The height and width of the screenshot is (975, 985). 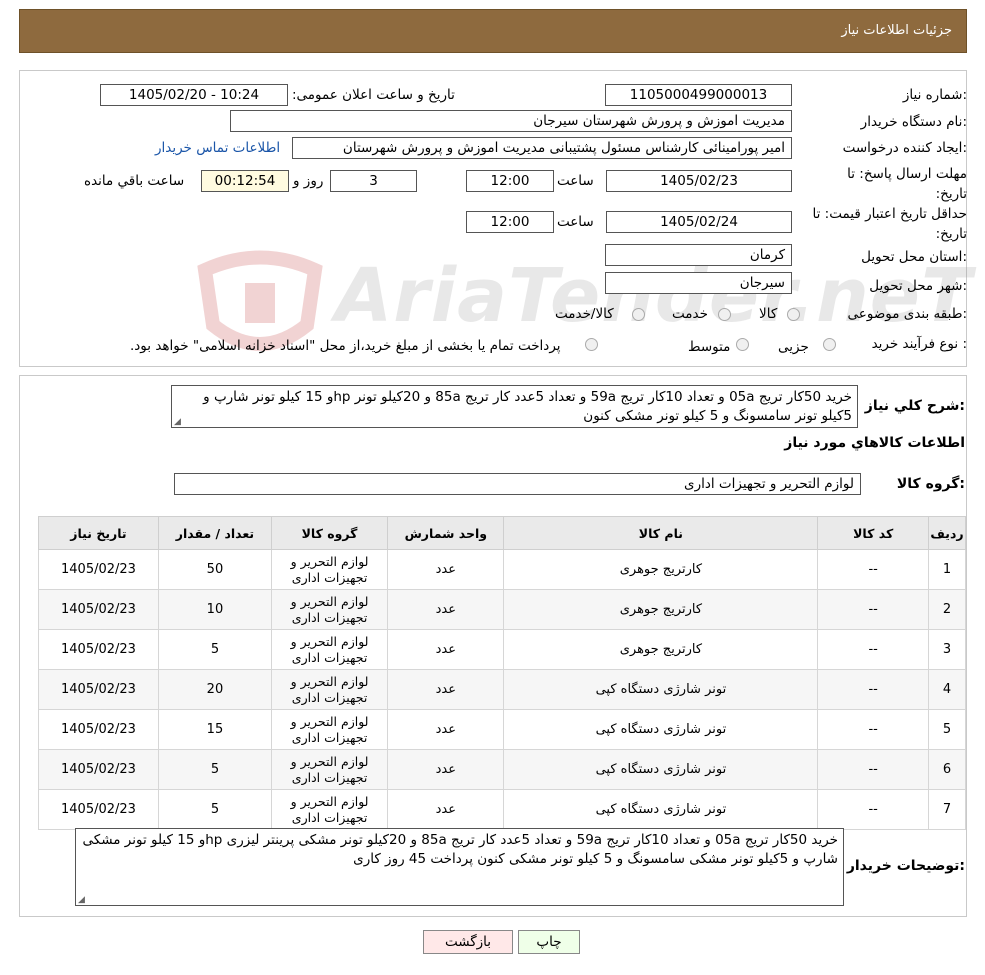 I want to click on page-title: جزئیات اطلاعات نیاز, so click(x=896, y=30).